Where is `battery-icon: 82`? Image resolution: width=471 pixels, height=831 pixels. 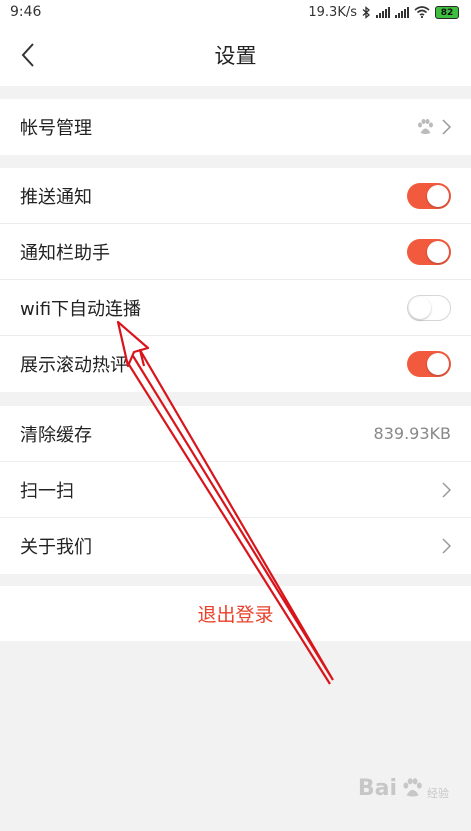
battery-icon: 82 is located at coordinates (447, 12).